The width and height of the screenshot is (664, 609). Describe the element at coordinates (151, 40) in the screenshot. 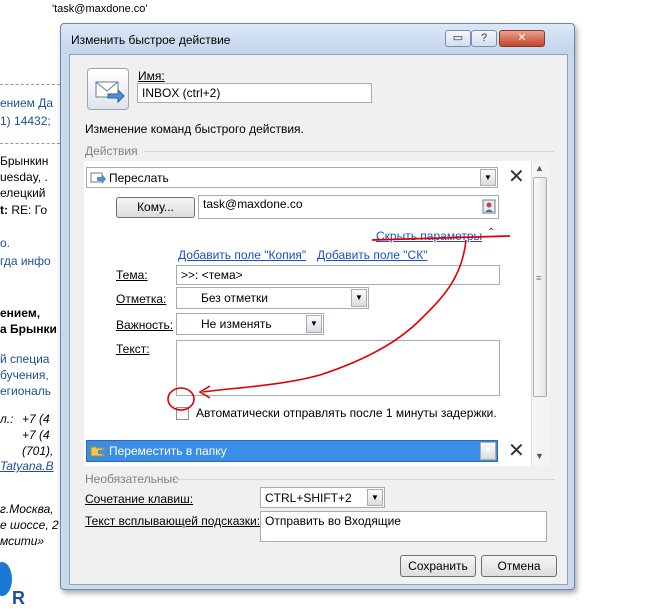

I see `dialog-title: Изменить быстрое действие` at that location.